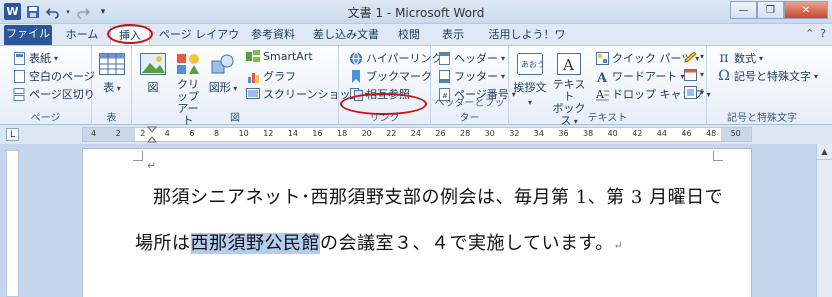  Describe the element at coordinates (253, 56) in the screenshot. I see `smartart-icon` at that location.